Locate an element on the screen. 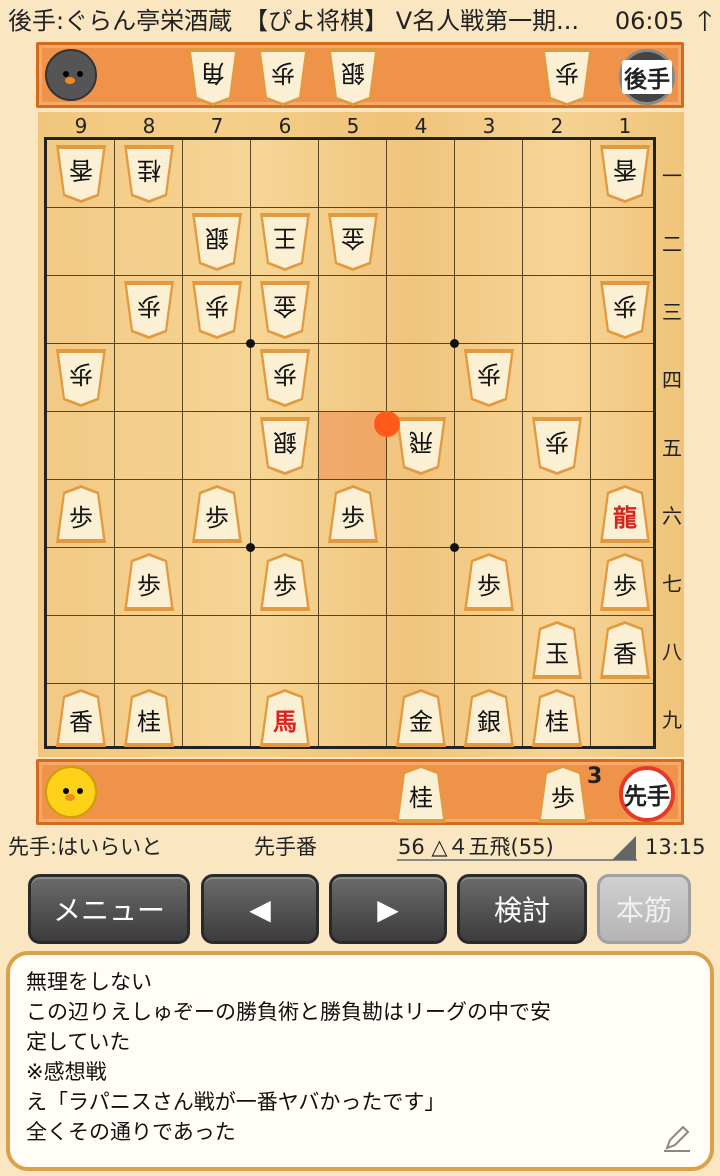 The width and height of the screenshot is (720, 1176). board-piece: 玉 is located at coordinates (557, 650).